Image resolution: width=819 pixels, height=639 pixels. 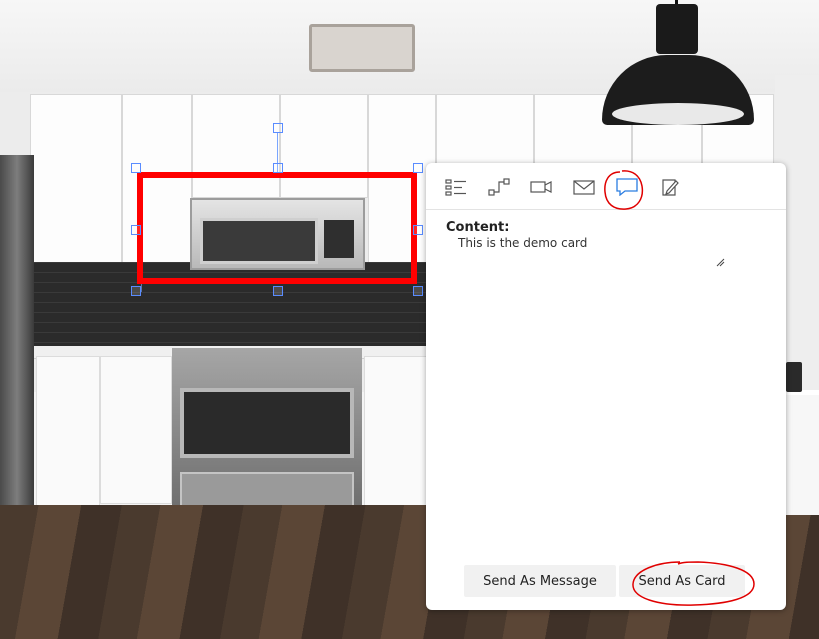 What do you see at coordinates (418, 168) in the screenshot?
I see `resize-handle-top-right` at bounding box center [418, 168].